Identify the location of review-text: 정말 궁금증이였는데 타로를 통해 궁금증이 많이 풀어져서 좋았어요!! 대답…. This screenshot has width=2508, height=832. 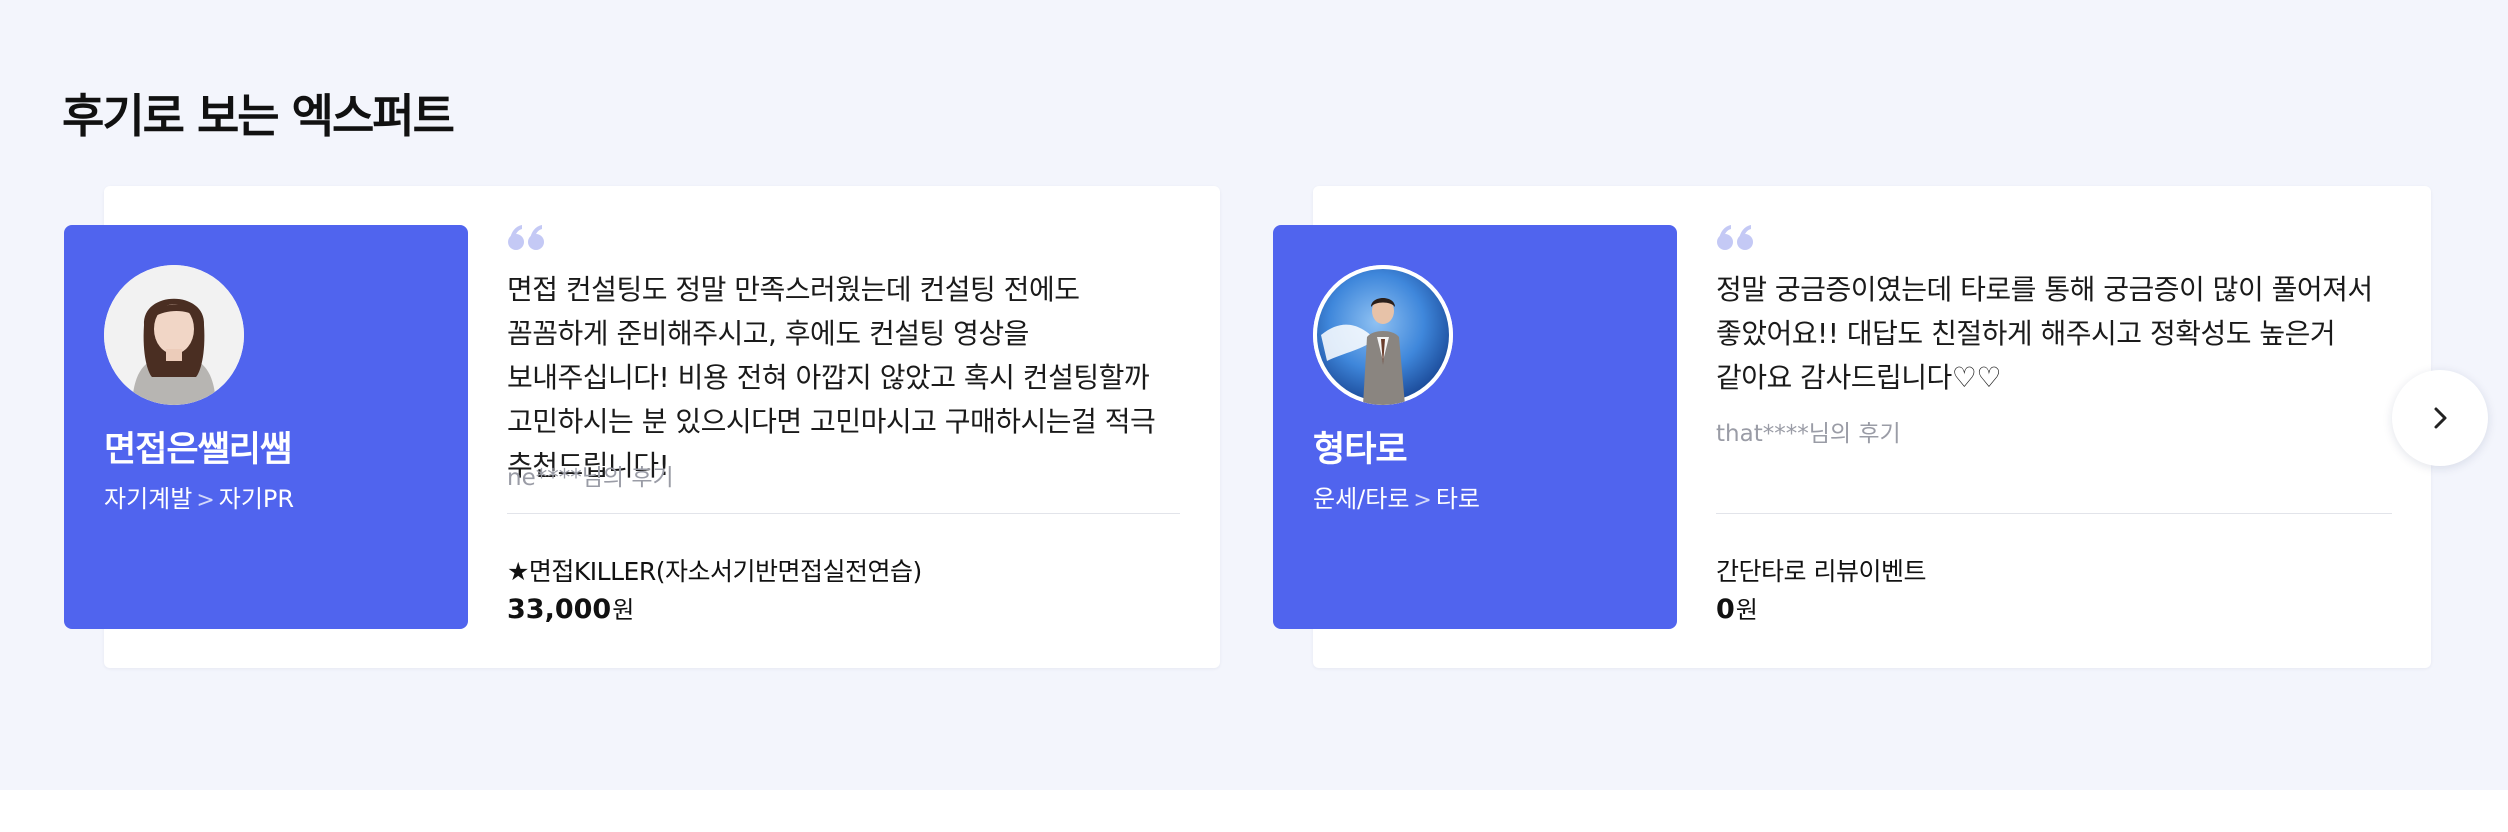
(2044, 333).